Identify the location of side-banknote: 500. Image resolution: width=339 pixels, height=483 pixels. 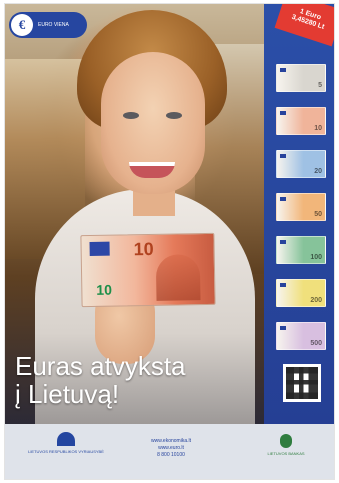
(301, 336).